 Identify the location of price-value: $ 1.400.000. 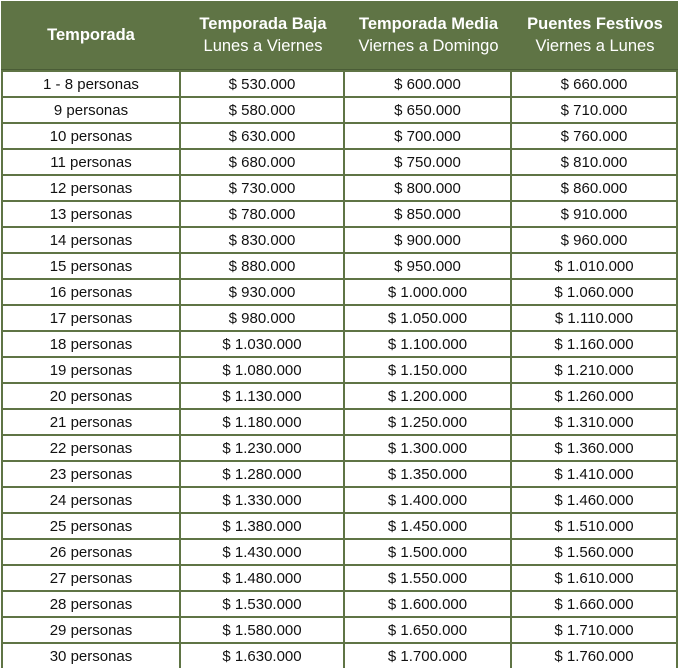
(427, 500).